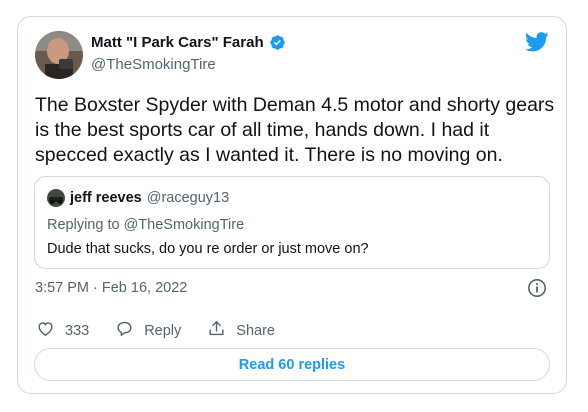  I want to click on author-display-name: Matt "I Park Cars" Farah, so click(177, 42).